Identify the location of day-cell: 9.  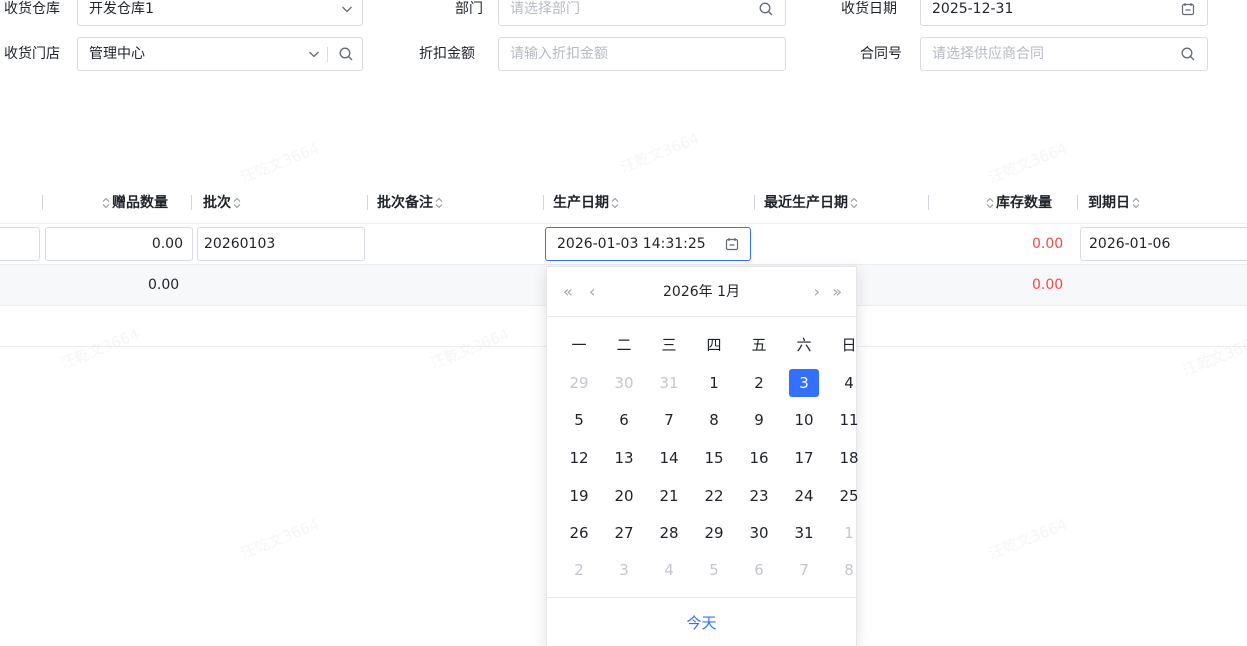
(759, 420).